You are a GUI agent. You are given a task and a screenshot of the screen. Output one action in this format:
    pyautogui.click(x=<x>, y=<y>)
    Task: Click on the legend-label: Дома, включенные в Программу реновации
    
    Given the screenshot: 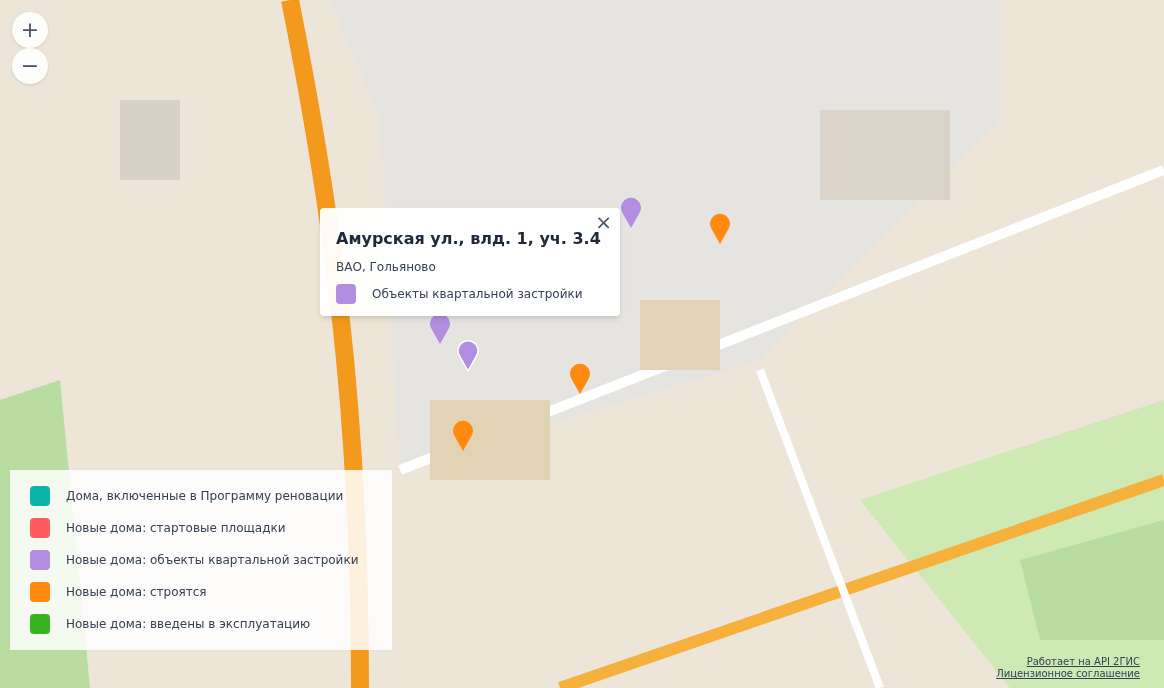 What is the action you would take?
    pyautogui.click(x=205, y=496)
    